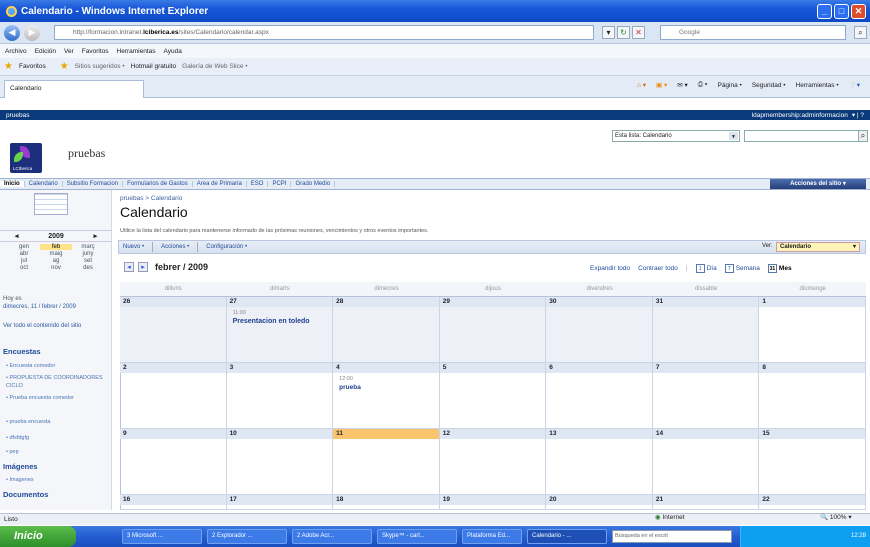 This screenshot has width=870, height=547. Describe the element at coordinates (599, 502) in the screenshot. I see `calendar-day: 20` at that location.